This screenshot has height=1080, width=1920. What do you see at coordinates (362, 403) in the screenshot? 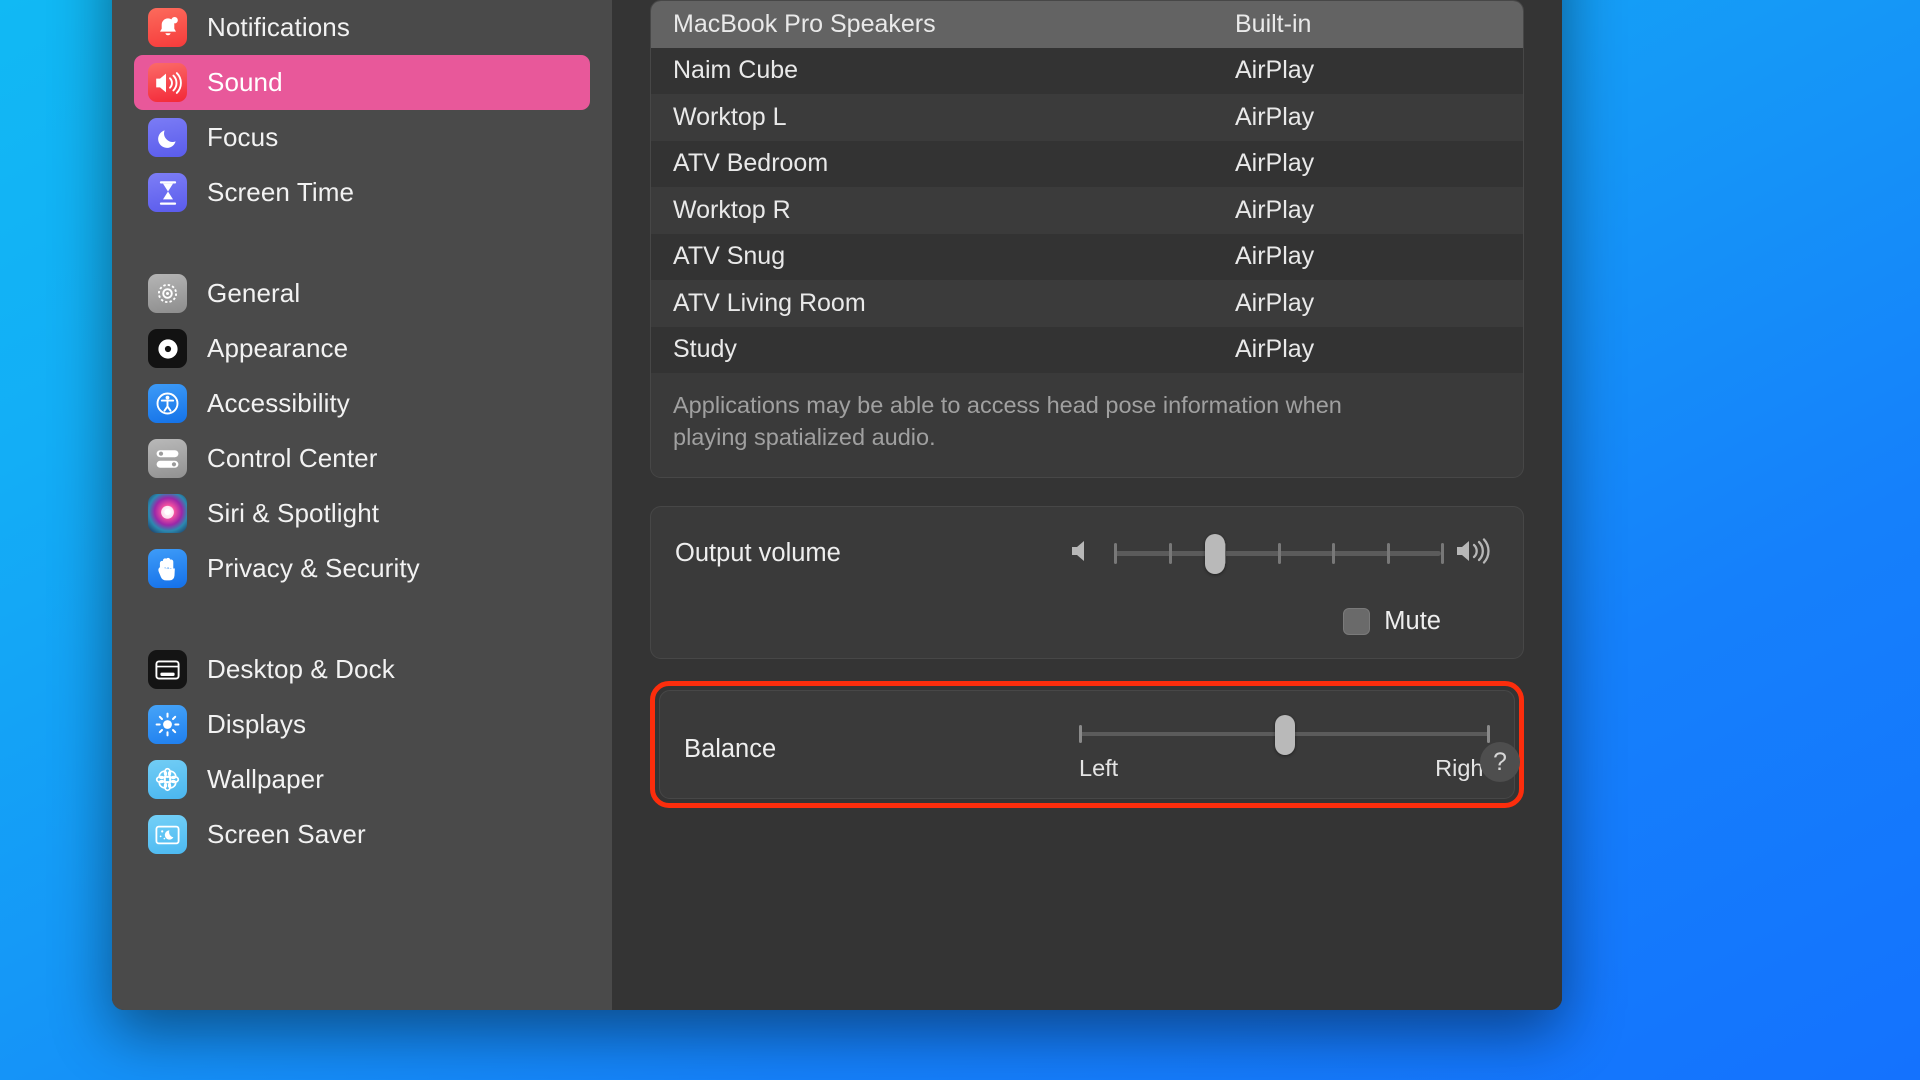
I see `sidebar-item-accessibility: Accessibility` at bounding box center [362, 403].